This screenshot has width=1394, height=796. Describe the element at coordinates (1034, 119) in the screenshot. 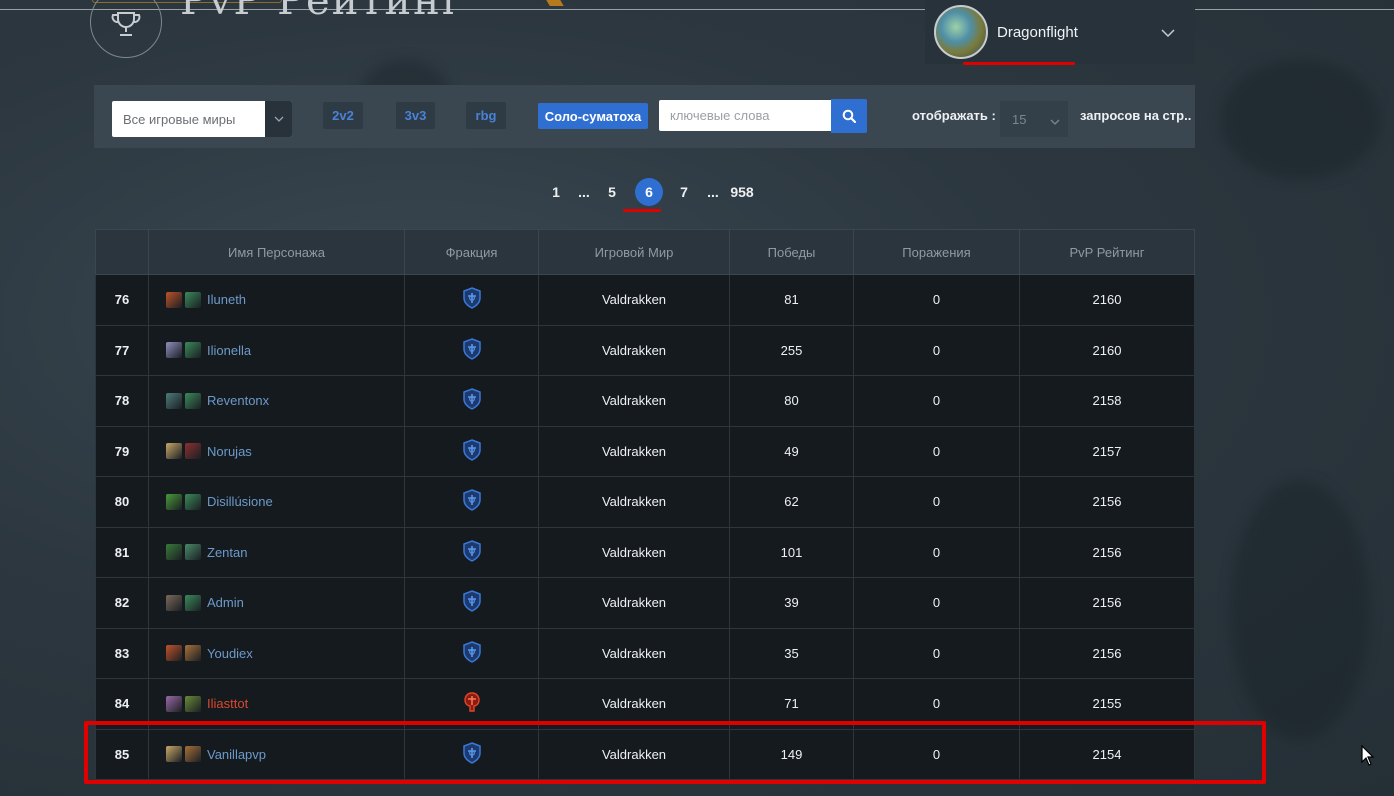

I see `per-page-select: 15` at that location.